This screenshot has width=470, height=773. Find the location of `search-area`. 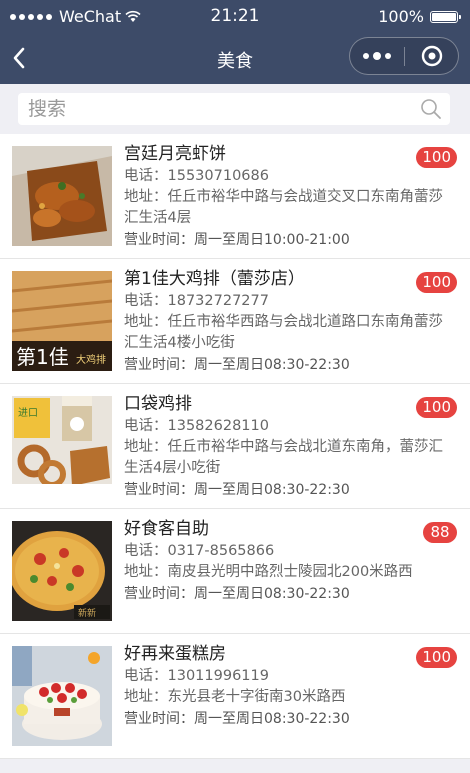

search-area is located at coordinates (235, 109).